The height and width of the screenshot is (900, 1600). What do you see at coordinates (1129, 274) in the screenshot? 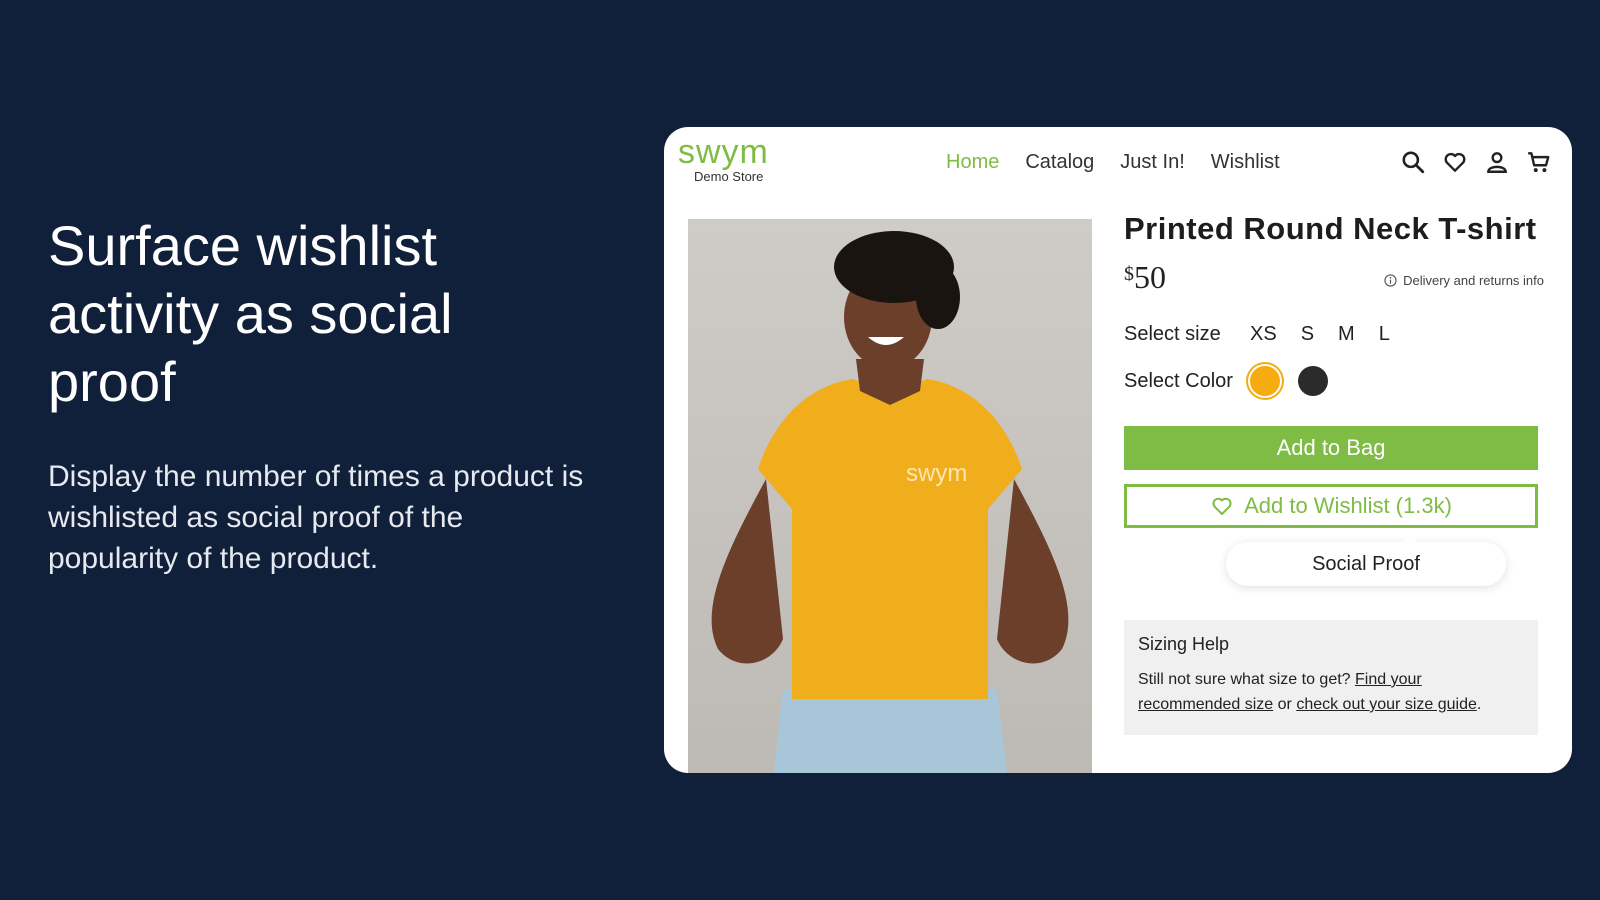
I see `price-currency: $` at bounding box center [1129, 274].